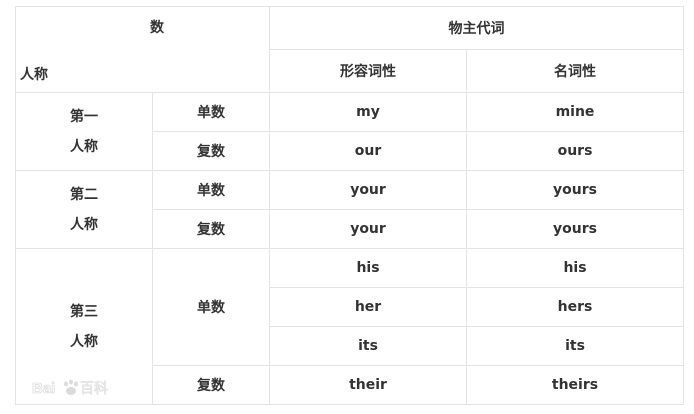 The width and height of the screenshot is (694, 414). I want to click on adjectival-cell: our, so click(368, 151).